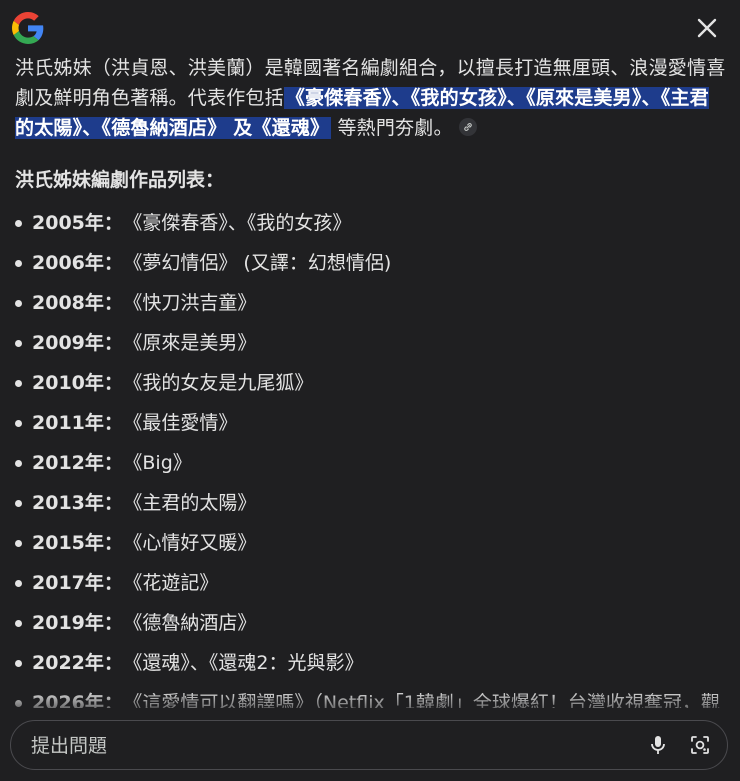  Describe the element at coordinates (194, 303) in the screenshot. I see `work-title: 《快刀洪吉童》` at that location.